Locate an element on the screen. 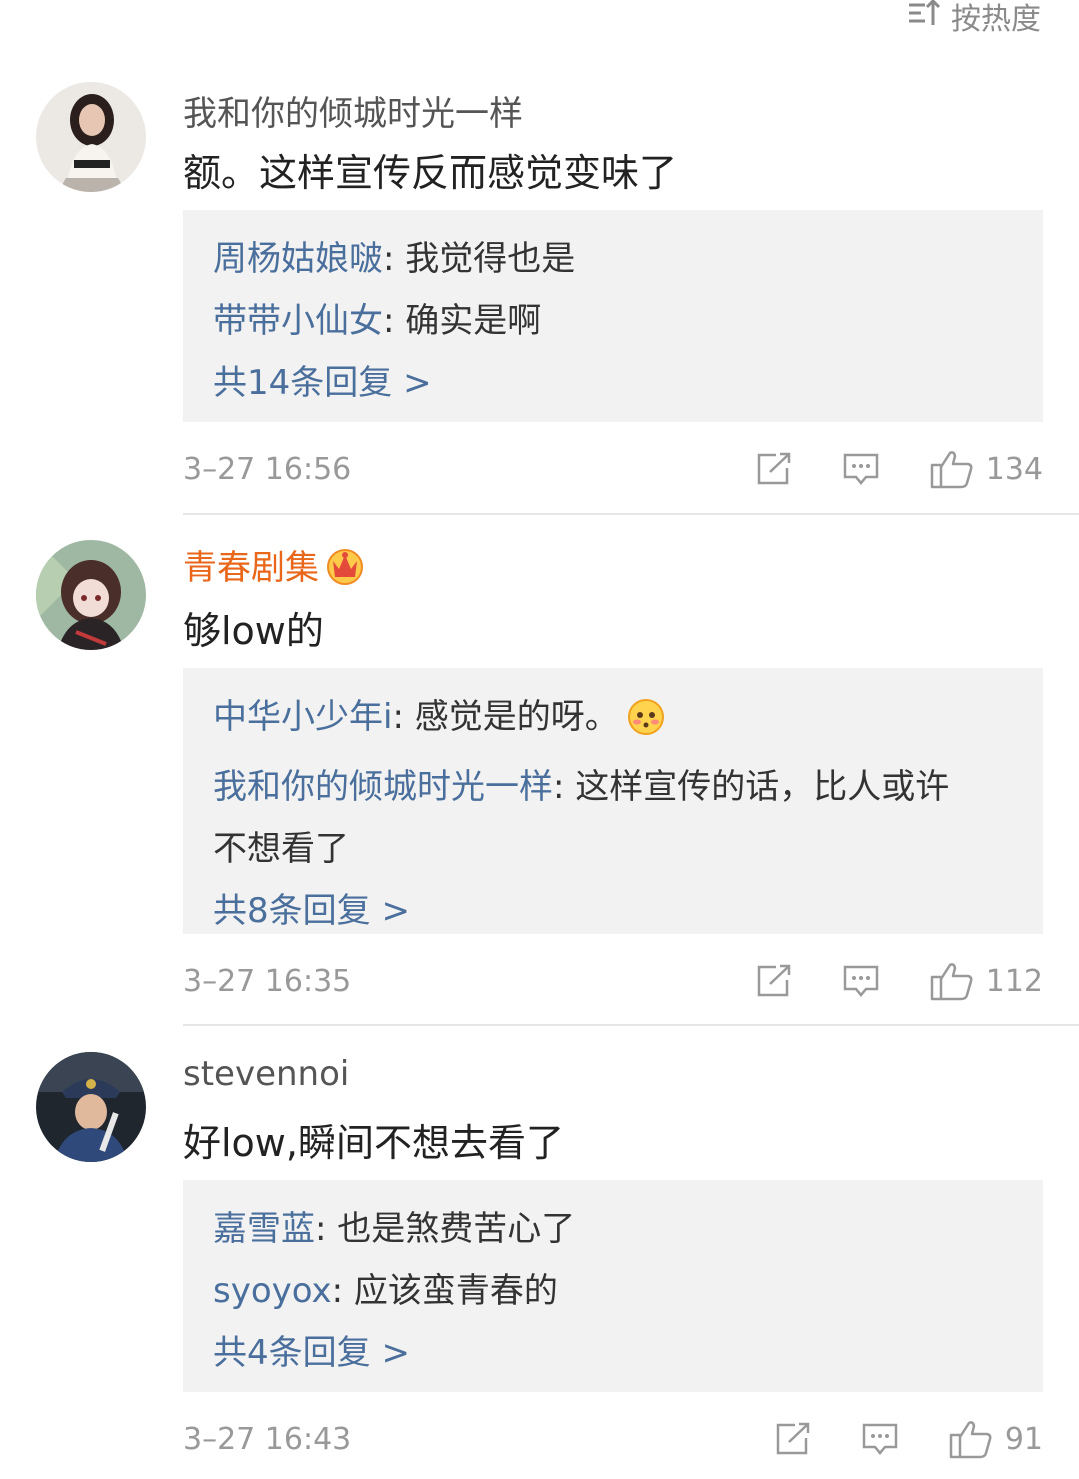 This screenshot has width=1079, height=1479. comment-meta: 3–27 16:35 112 is located at coordinates (613, 981).